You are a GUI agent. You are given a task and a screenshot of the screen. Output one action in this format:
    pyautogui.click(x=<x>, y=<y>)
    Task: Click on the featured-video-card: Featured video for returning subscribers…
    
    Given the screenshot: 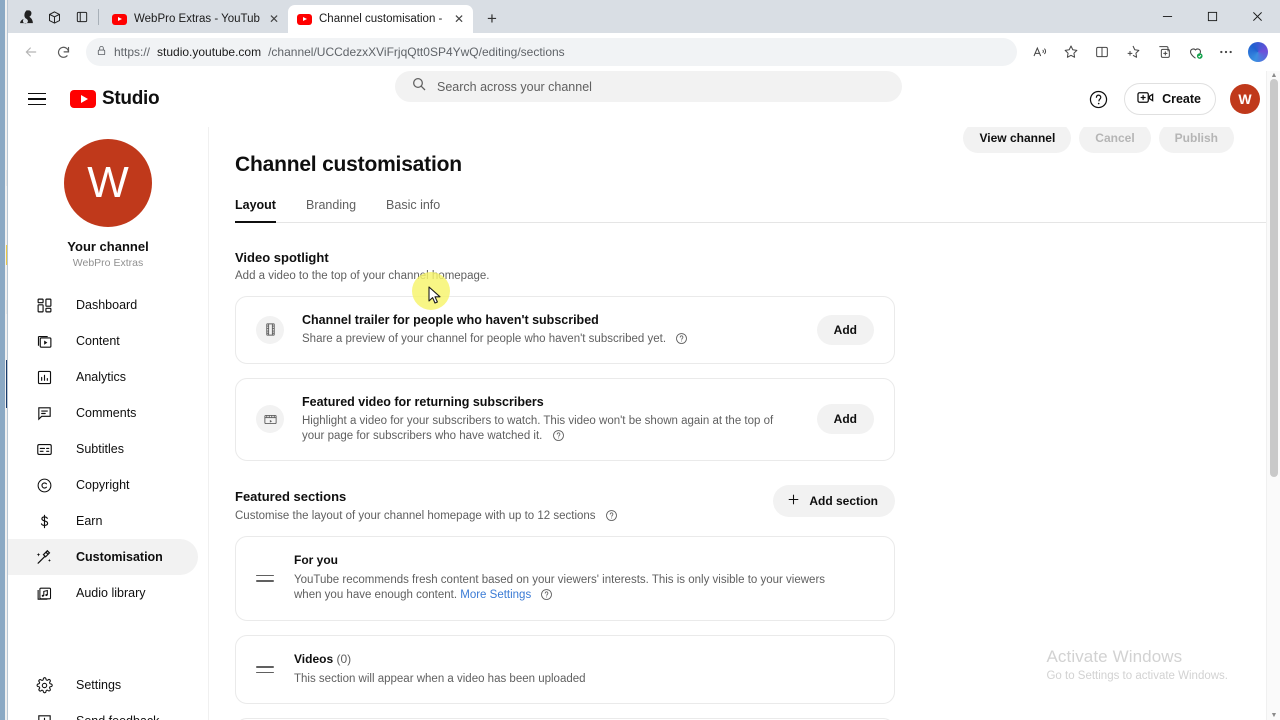 What is the action you would take?
    pyautogui.click(x=565, y=419)
    